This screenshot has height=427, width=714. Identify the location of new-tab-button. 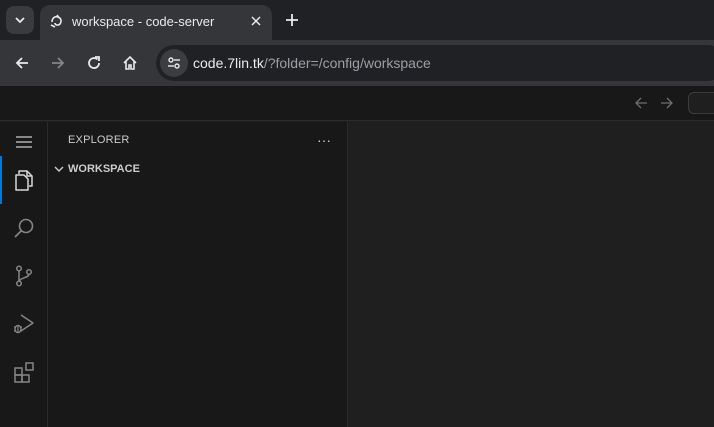
(292, 20).